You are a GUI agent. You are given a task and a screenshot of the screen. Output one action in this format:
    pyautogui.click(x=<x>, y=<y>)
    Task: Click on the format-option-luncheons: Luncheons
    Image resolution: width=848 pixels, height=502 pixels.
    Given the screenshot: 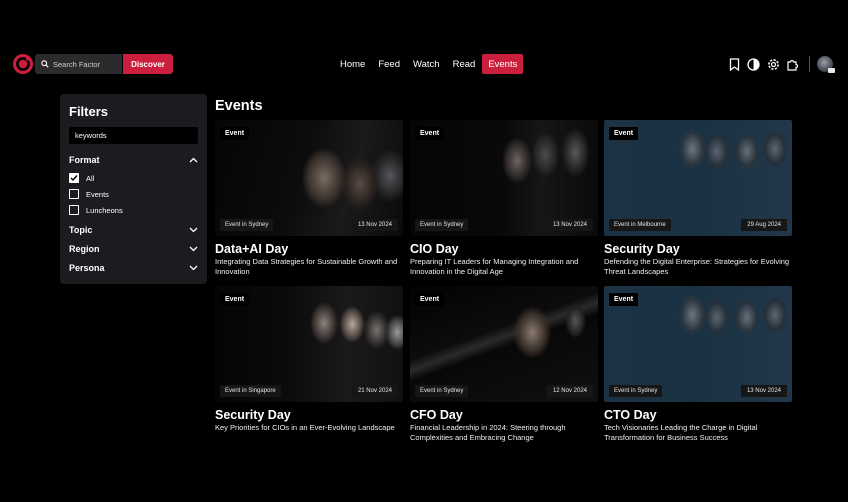 What is the action you would take?
    pyautogui.click(x=133, y=210)
    